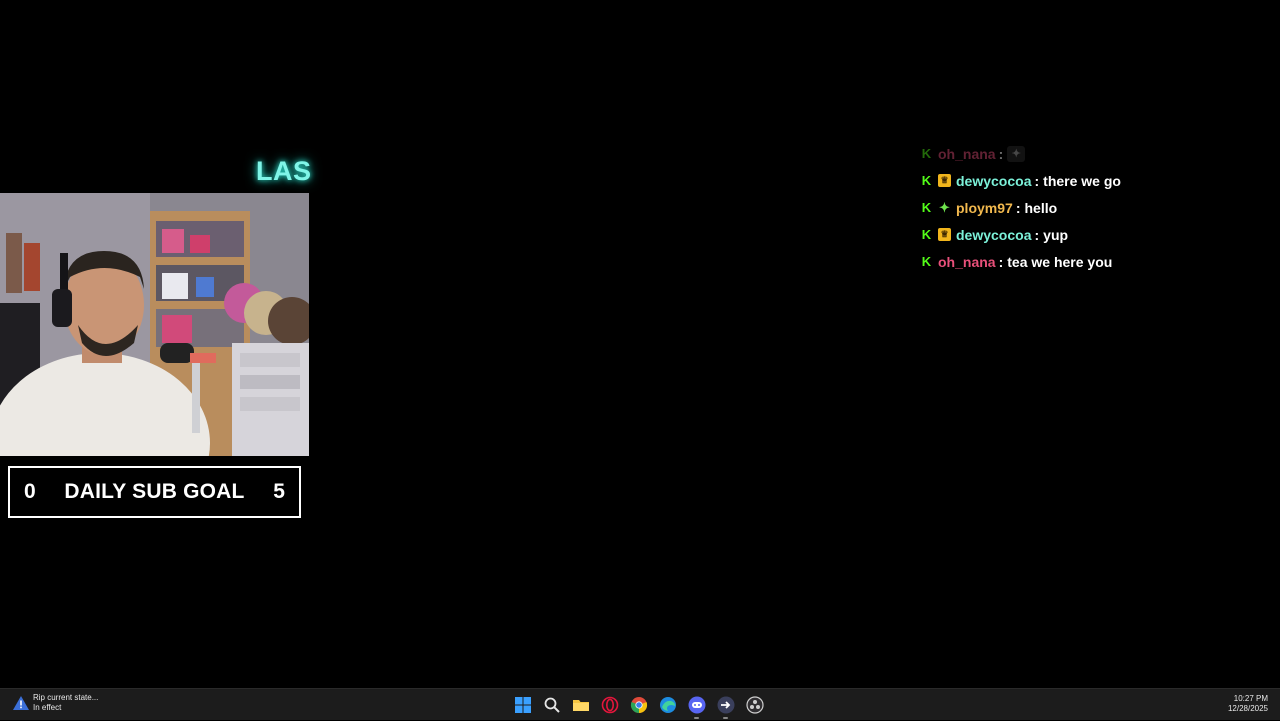  I want to click on chrome-button, so click(638, 705).